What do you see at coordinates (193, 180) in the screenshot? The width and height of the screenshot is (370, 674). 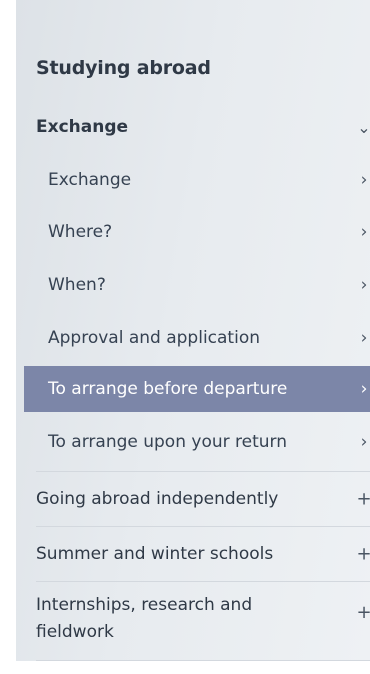 I see `subnav-item-exchange: Exchange ›` at bounding box center [193, 180].